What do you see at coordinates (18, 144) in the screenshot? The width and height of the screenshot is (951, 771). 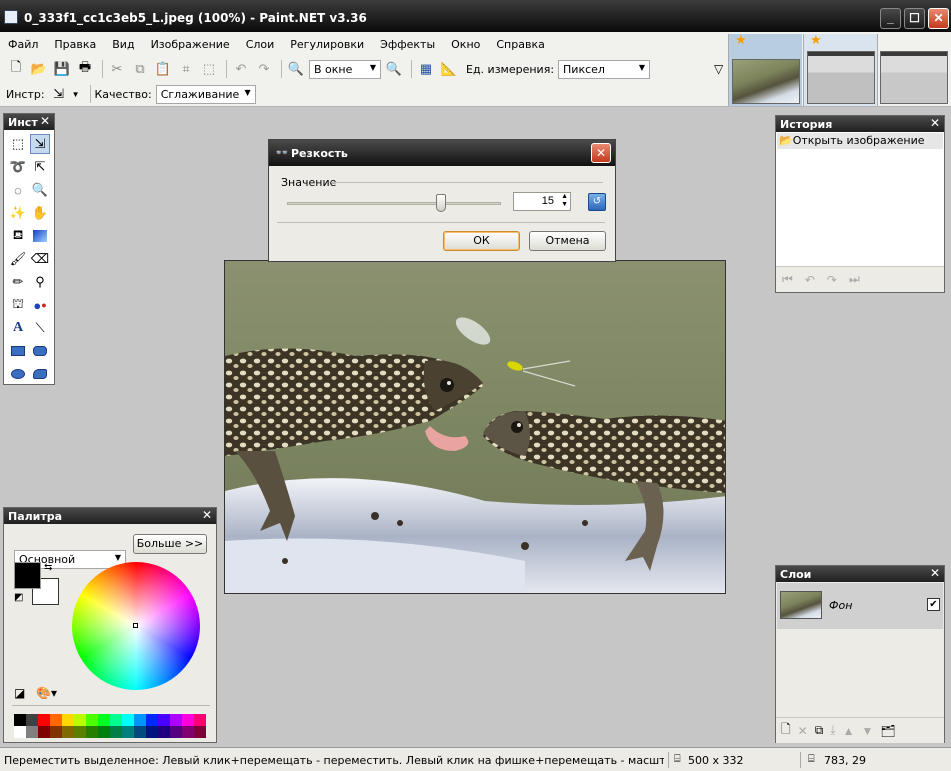 I see `rectangle-select-icon: ⬚` at bounding box center [18, 144].